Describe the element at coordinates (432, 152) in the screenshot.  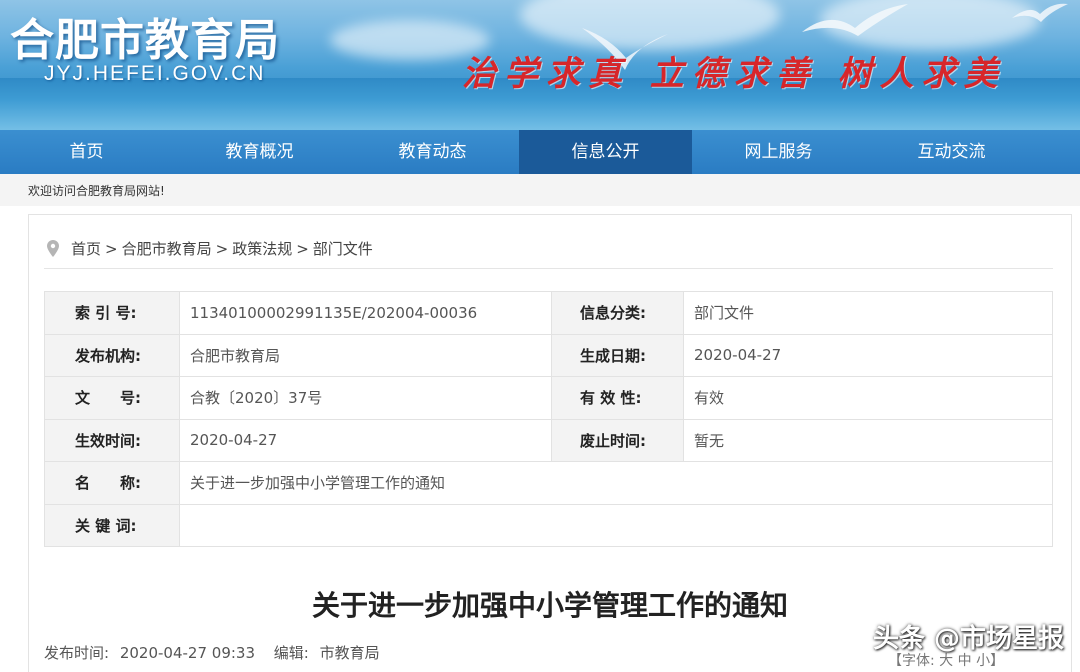
I see `nav-item-education-news: 教育动态` at that location.